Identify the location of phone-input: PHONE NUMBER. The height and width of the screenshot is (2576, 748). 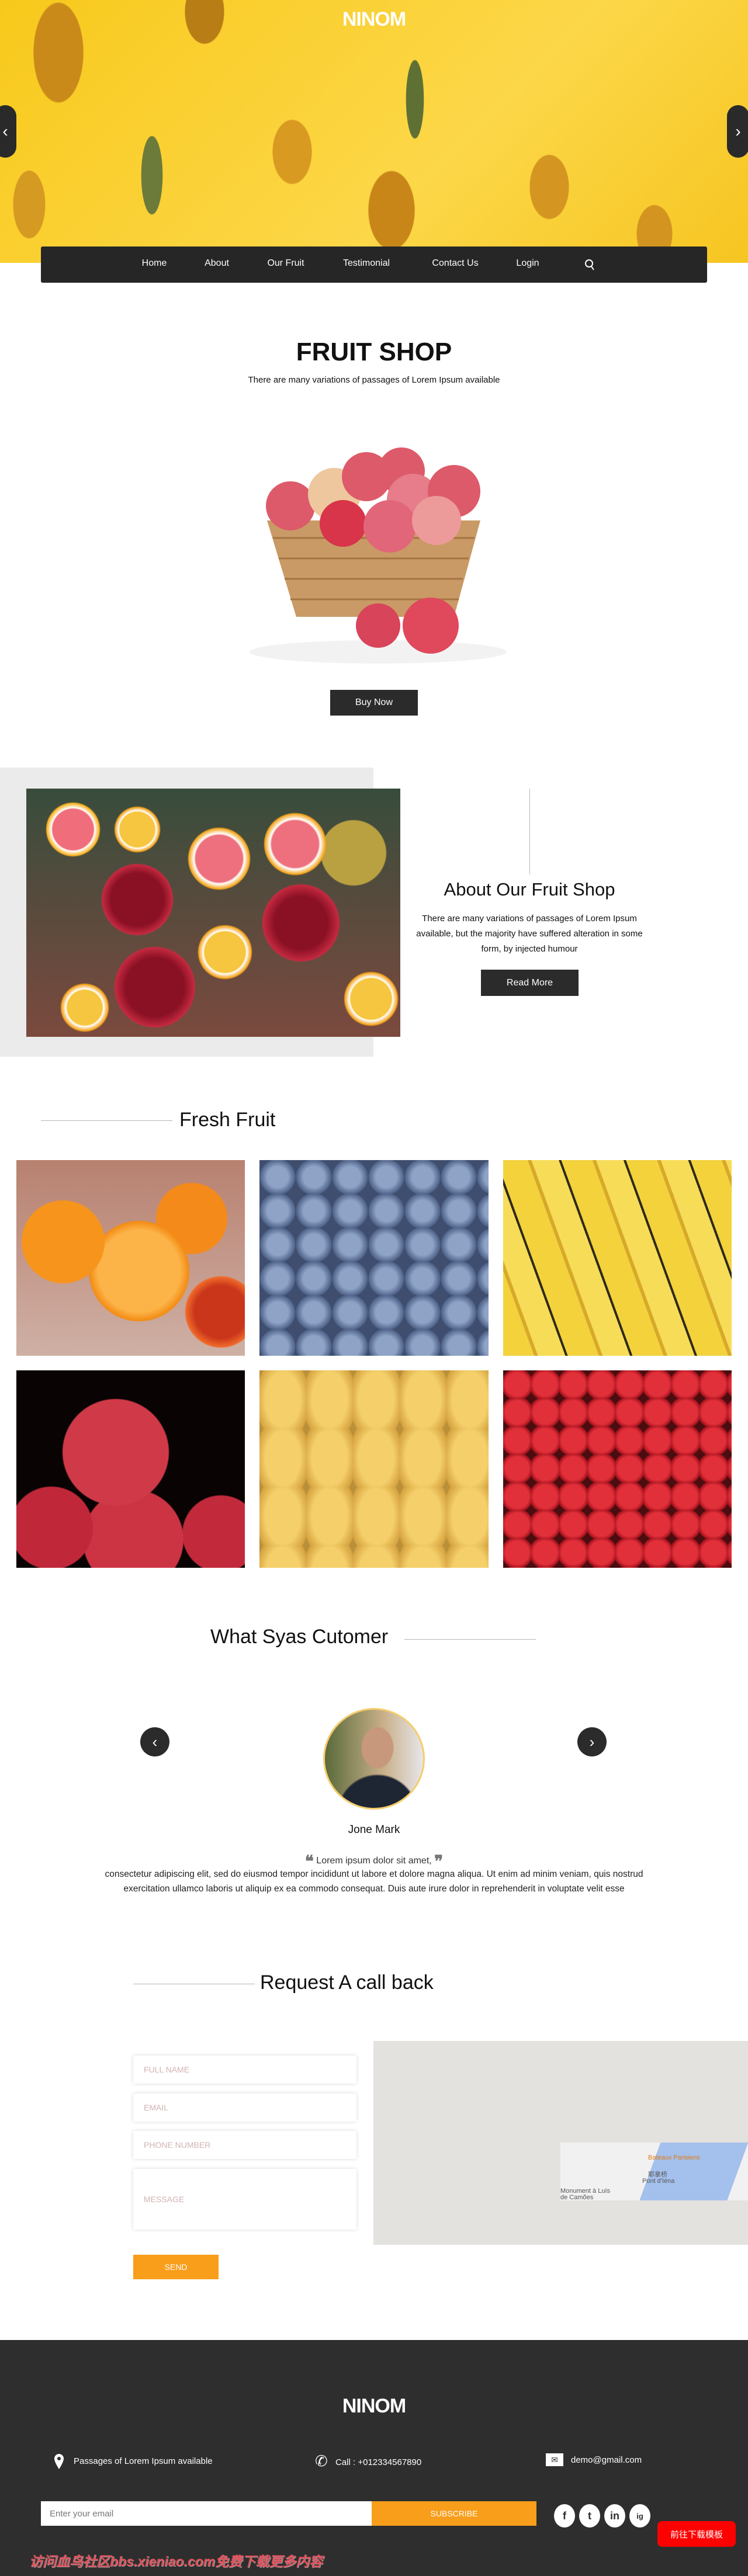
(244, 2145).